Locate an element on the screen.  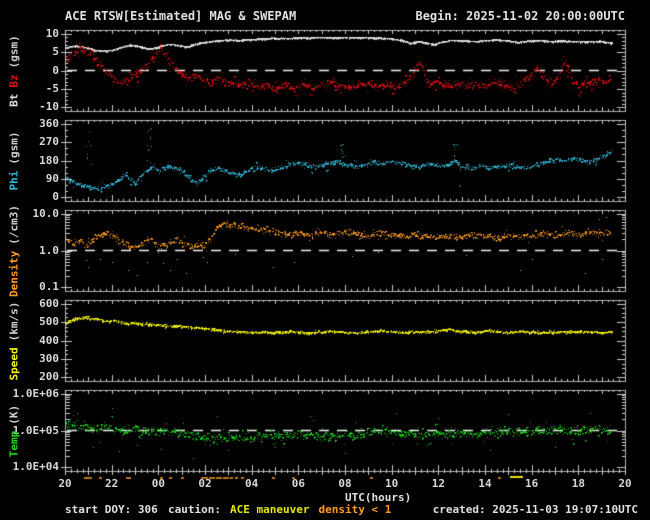
x-tick-label: 06 is located at coordinates (298, 483).